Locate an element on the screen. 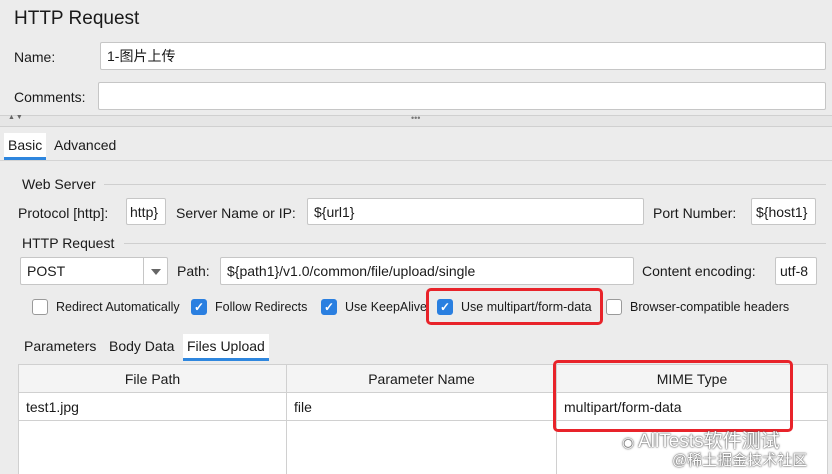 This screenshot has width=832, height=474. redirect-automatically-checkbox is located at coordinates (40, 307).